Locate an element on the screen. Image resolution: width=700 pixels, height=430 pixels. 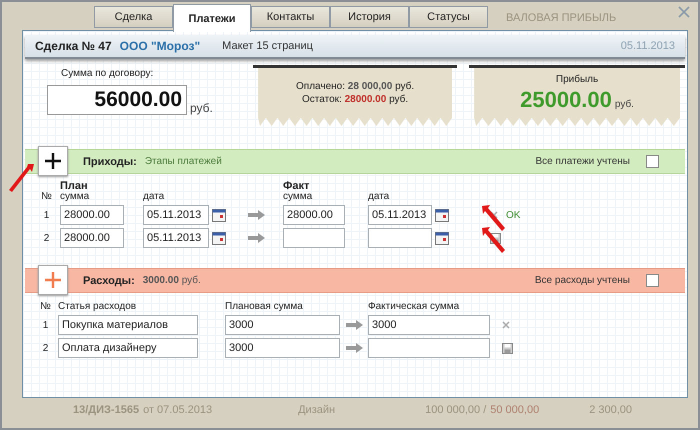
close-button is located at coordinates (685, 13).